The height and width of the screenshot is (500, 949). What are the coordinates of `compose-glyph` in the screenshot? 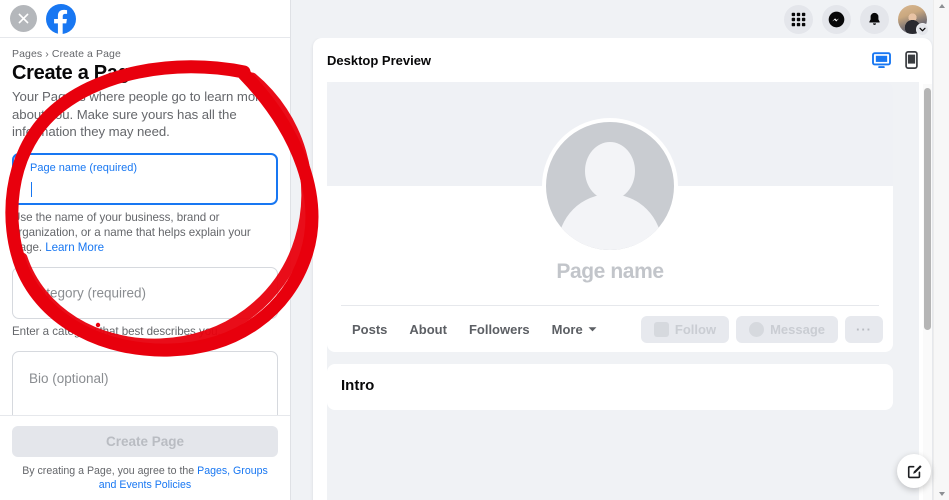 It's located at (914, 471).